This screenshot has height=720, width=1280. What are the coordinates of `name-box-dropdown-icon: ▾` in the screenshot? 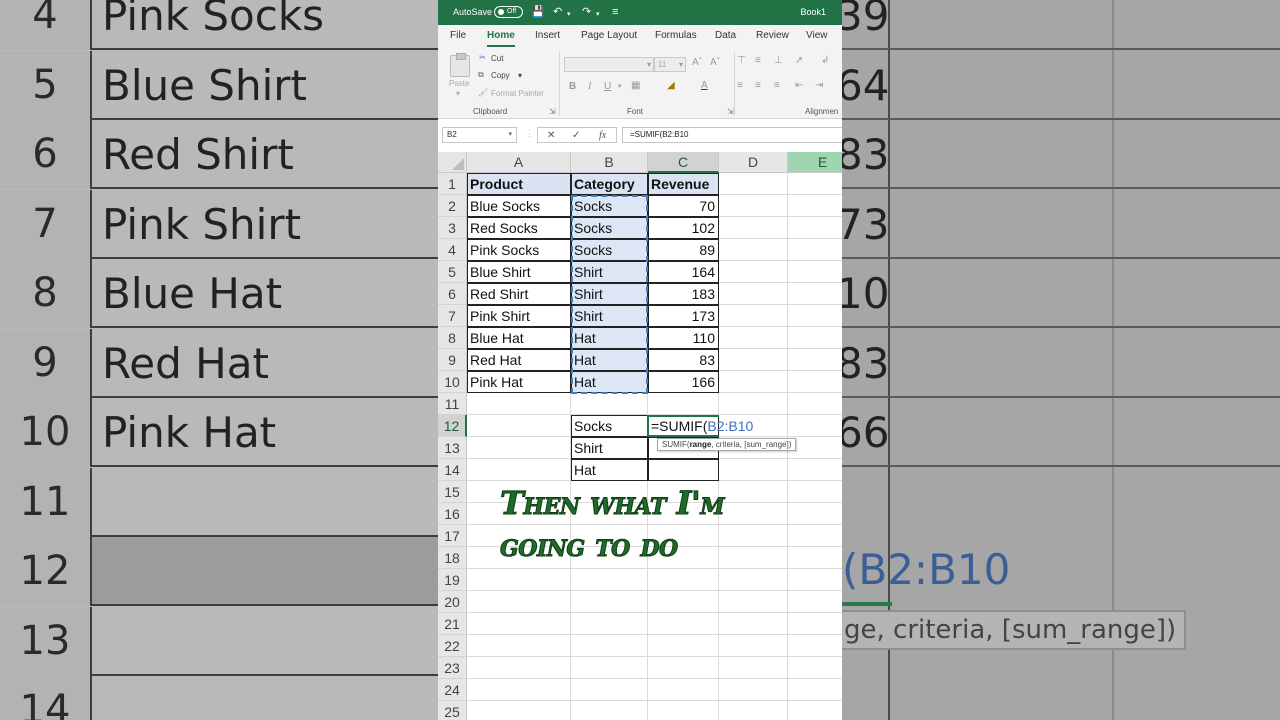 It's located at (510, 135).